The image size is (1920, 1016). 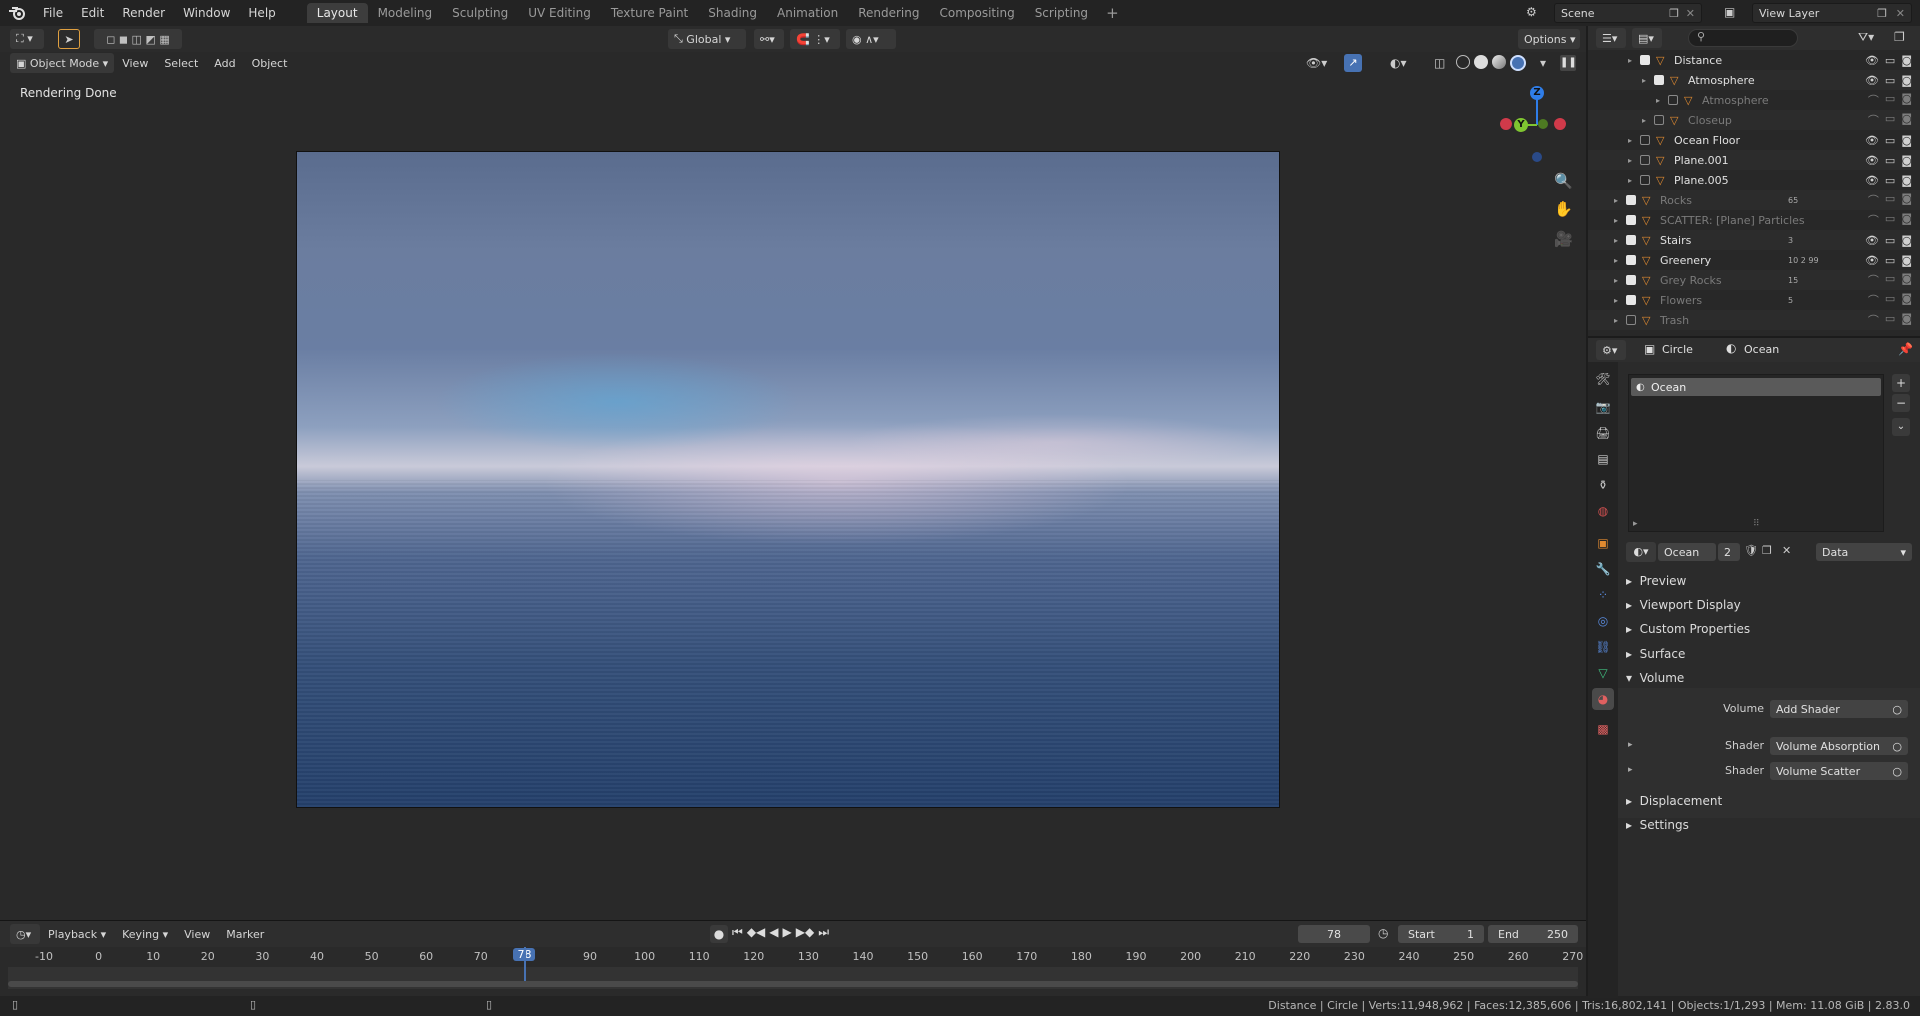 What do you see at coordinates (1839, 709) in the screenshot?
I see `volume-add-shader-button: Add Shader ○` at bounding box center [1839, 709].